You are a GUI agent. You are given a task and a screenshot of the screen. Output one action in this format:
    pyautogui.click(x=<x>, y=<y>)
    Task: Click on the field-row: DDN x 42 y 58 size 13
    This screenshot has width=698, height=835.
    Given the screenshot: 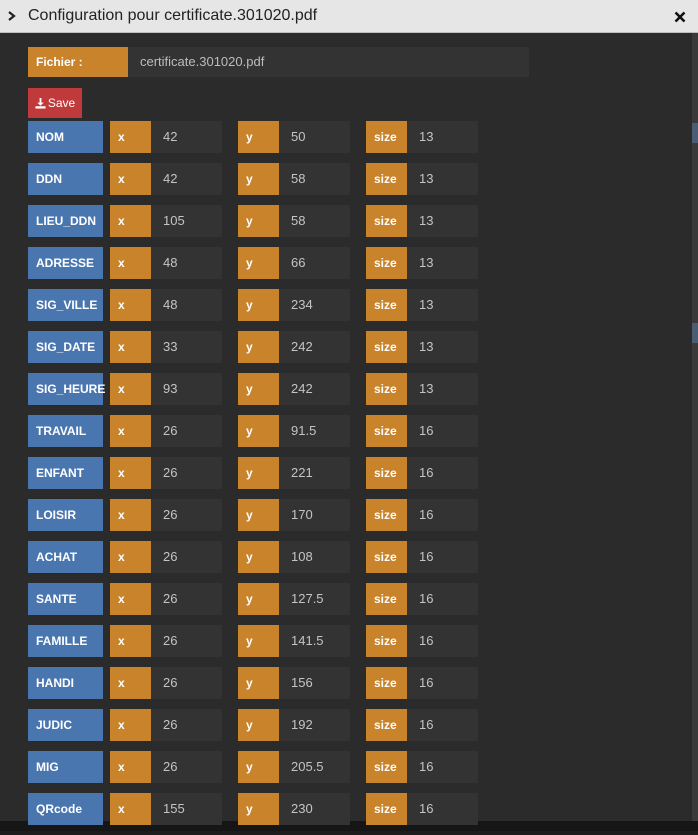 What is the action you would take?
    pyautogui.click(x=258, y=184)
    